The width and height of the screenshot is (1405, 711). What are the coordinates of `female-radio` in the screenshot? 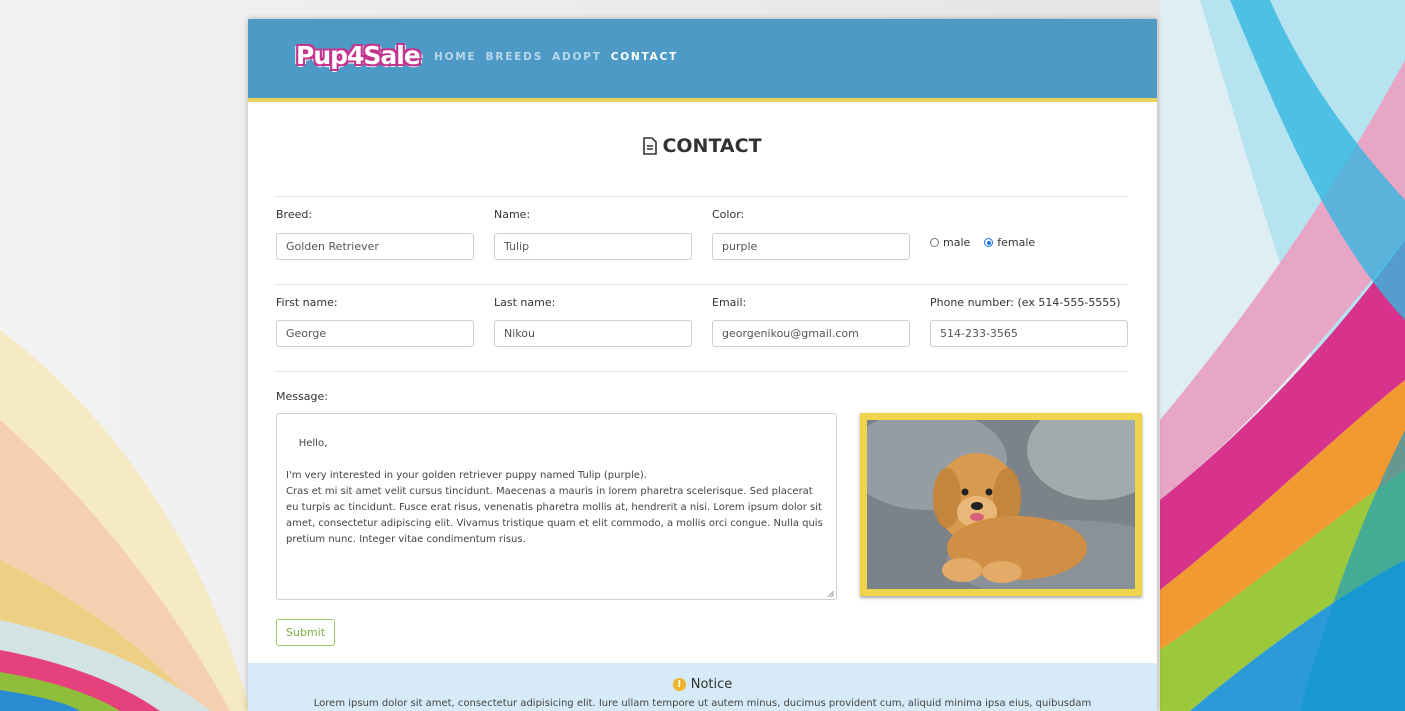 It's located at (989, 242).